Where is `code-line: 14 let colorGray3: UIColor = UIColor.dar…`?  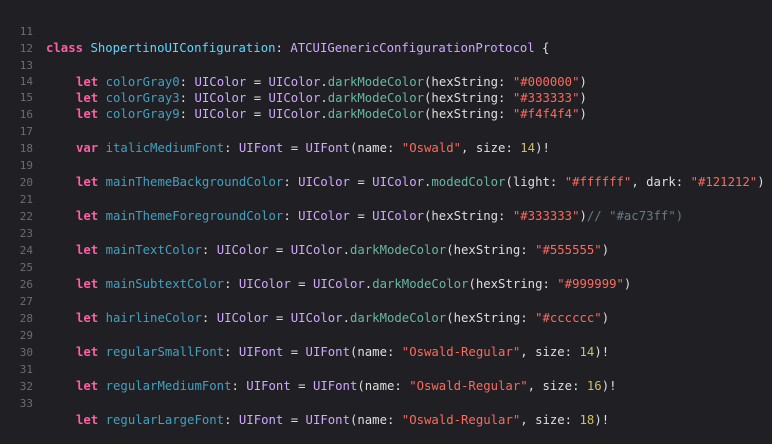
code-line: 14 let colorGray3: UIColor = UIColor.dar… is located at coordinates (386, 81).